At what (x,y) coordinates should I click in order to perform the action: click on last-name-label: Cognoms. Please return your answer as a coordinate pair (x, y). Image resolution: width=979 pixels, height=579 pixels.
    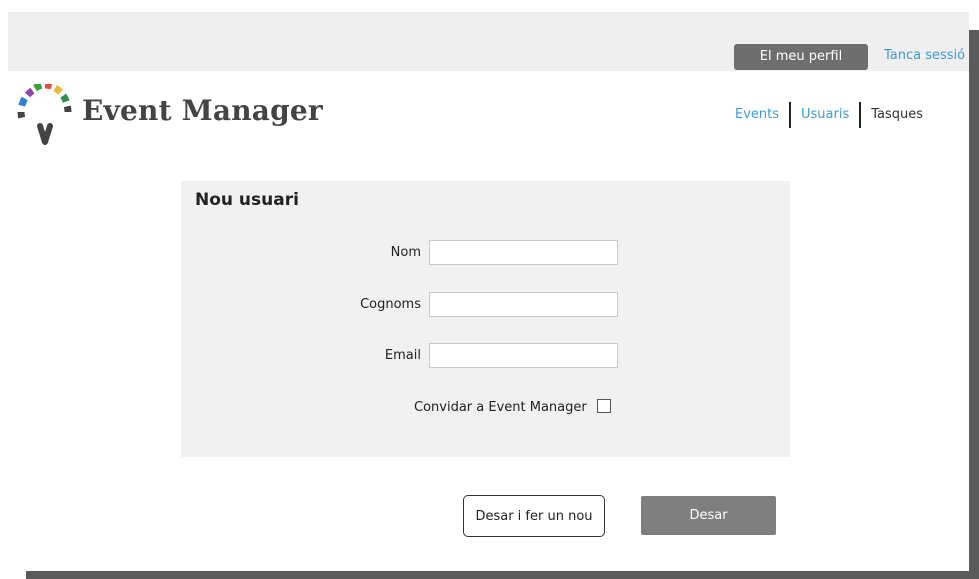
    Looking at the image, I should click on (390, 304).